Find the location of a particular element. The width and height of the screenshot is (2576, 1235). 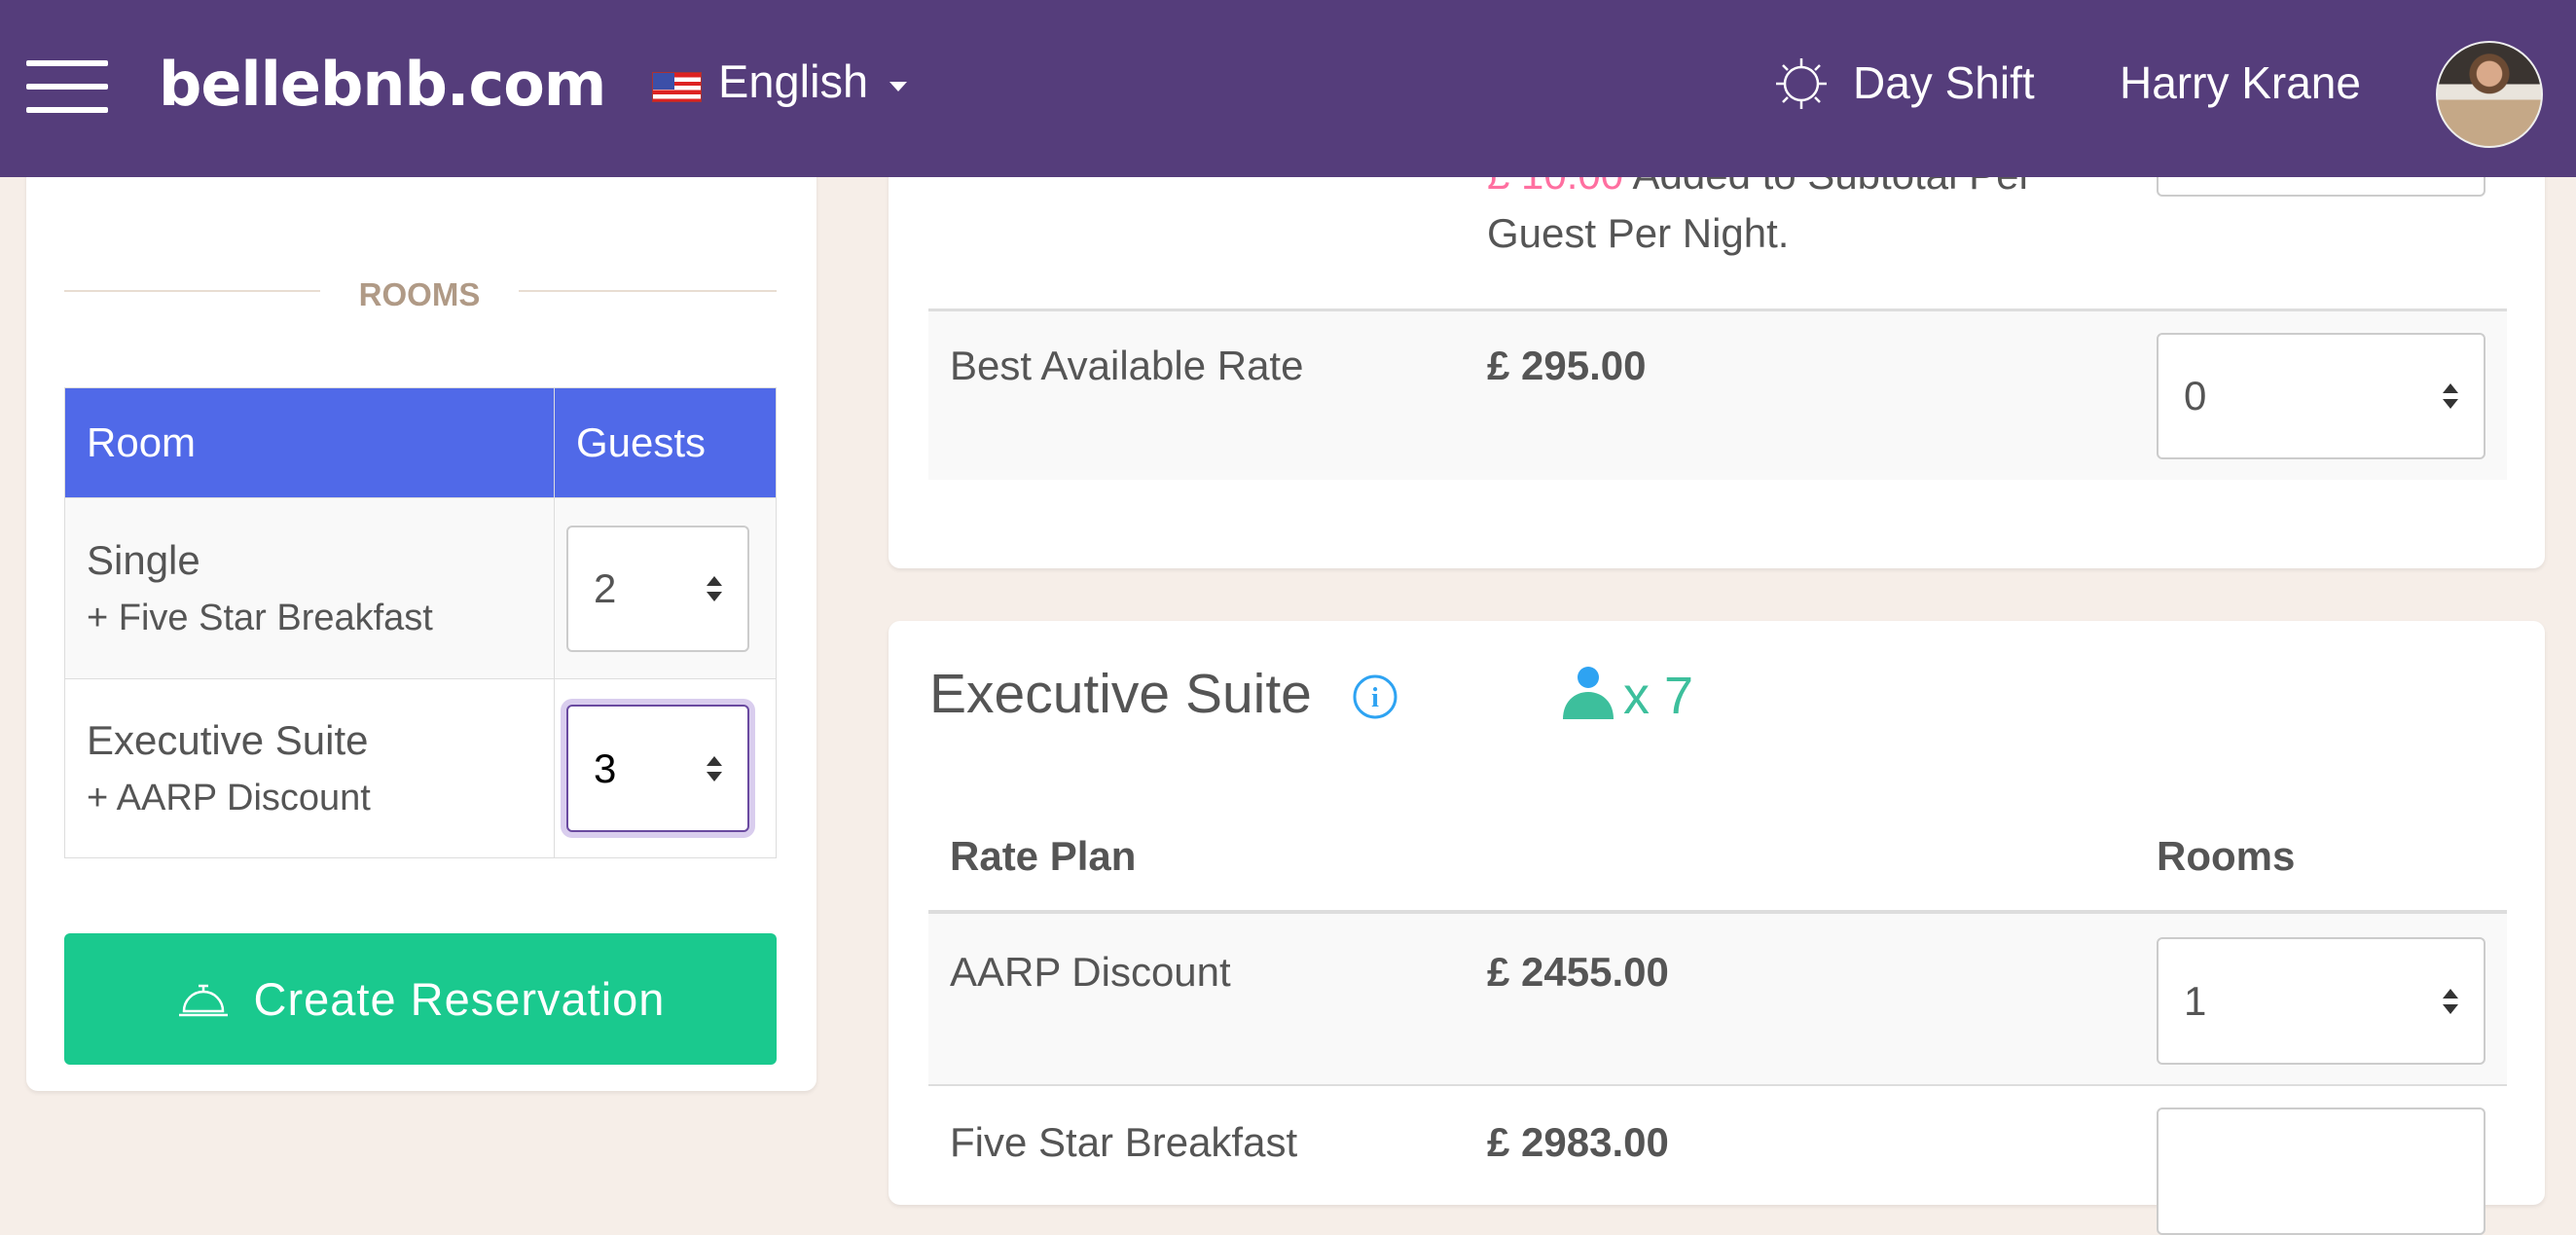

room-addon: + Five Star Breakfast is located at coordinates (260, 618).